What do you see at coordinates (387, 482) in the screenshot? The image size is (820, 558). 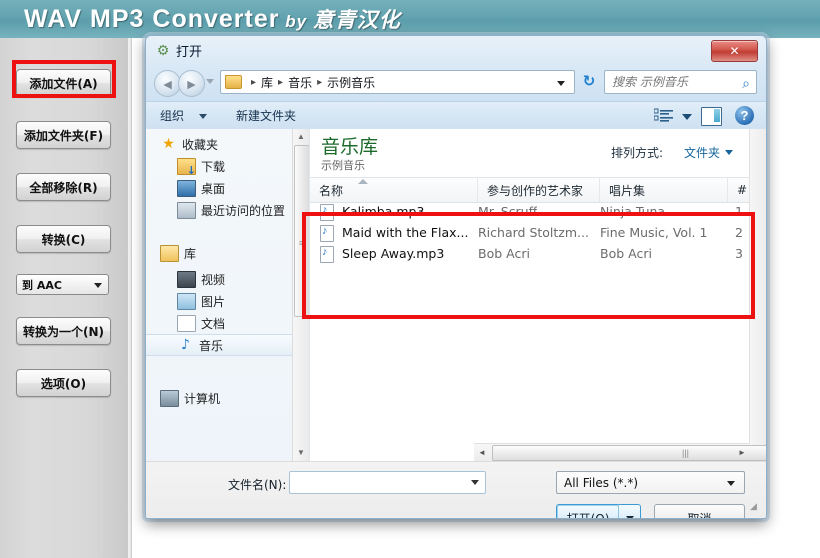 I see `filename-input` at bounding box center [387, 482].